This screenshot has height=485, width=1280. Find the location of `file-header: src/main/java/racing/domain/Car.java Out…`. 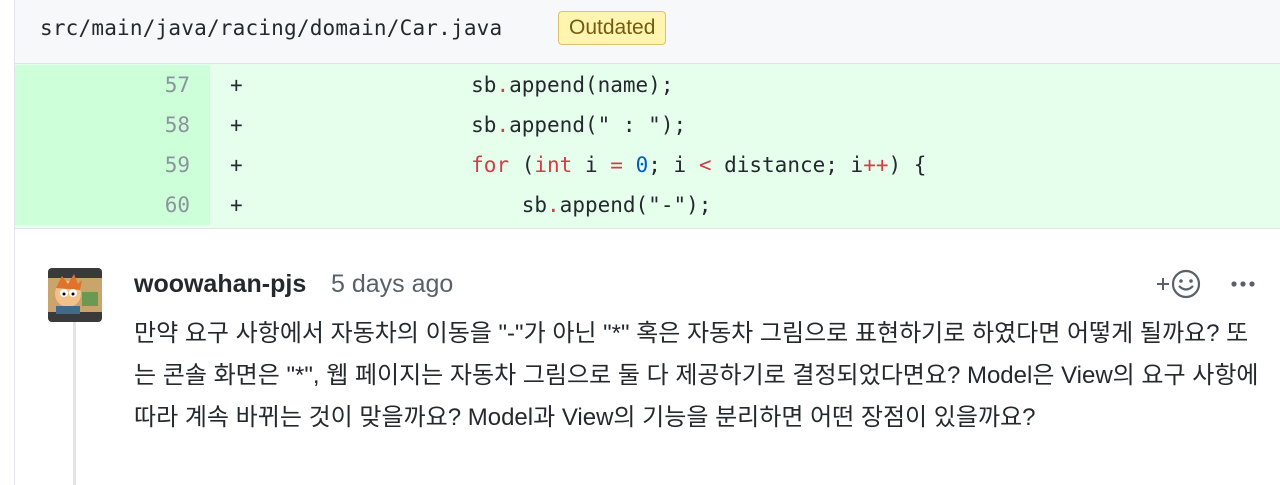

file-header: src/main/java/racing/domain/Car.java Out… is located at coordinates (647, 32).